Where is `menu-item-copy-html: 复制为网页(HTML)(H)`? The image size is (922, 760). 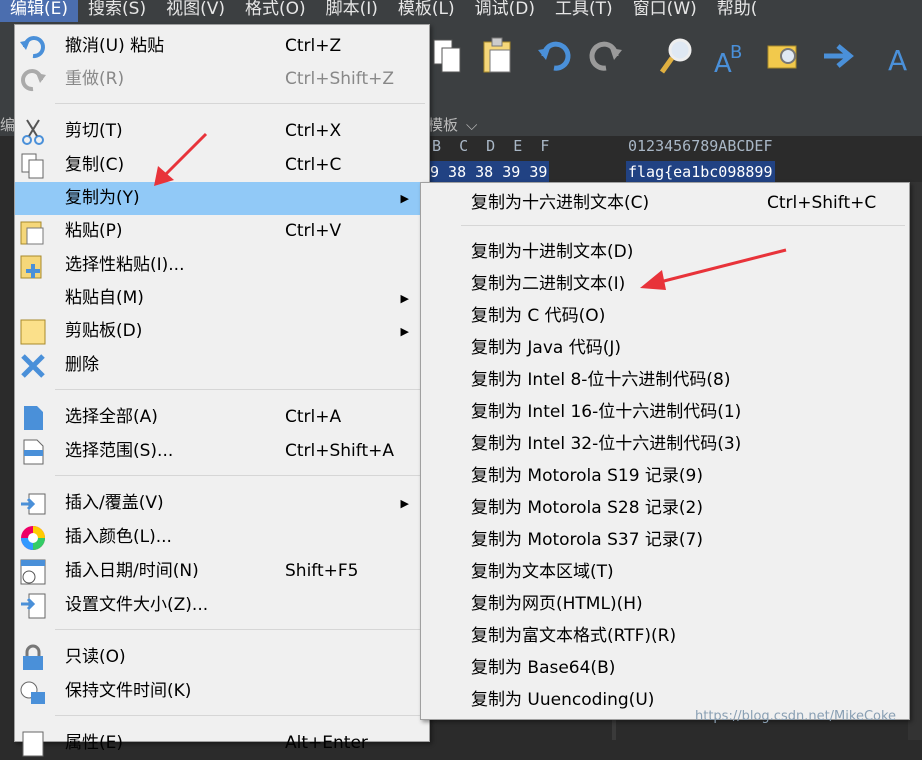 menu-item-copy-html: 复制为网页(HTML)(H) is located at coordinates (665, 604).